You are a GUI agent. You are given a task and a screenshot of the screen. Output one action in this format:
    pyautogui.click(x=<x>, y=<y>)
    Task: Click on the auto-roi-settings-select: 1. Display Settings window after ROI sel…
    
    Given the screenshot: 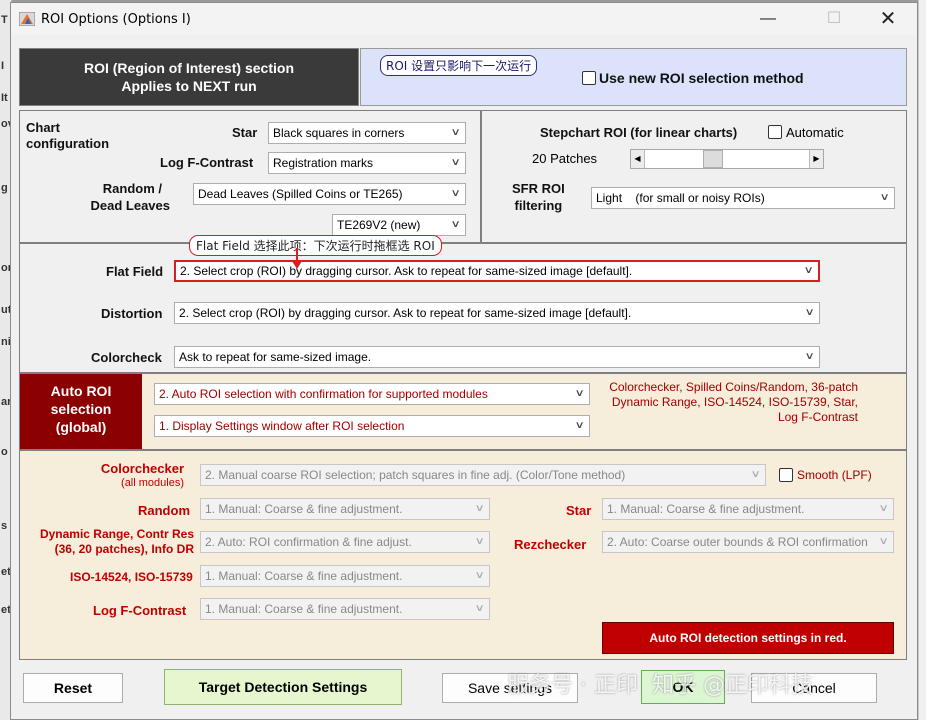 What is the action you would take?
    pyautogui.click(x=372, y=426)
    